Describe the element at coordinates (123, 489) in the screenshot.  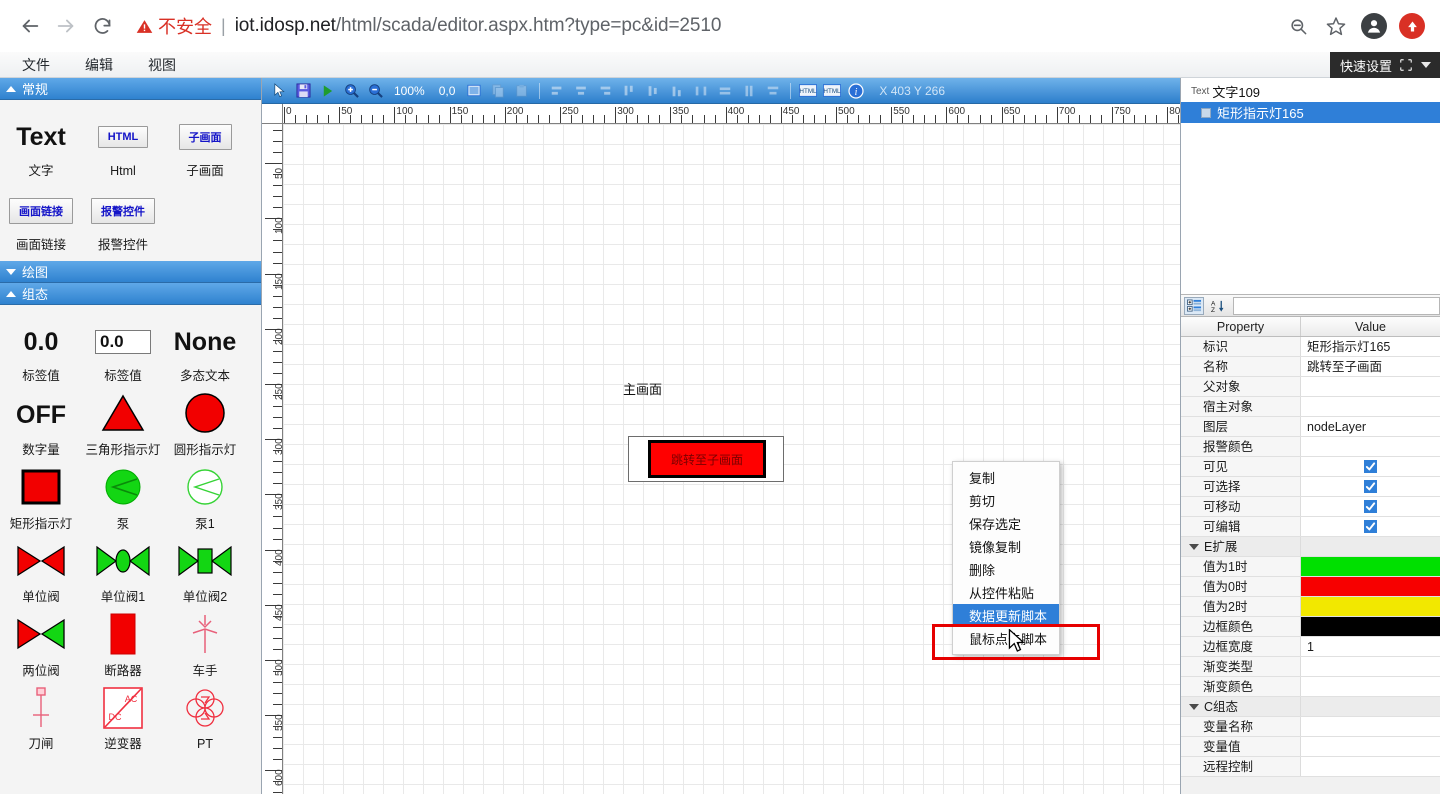
I see `pump-icon` at that location.